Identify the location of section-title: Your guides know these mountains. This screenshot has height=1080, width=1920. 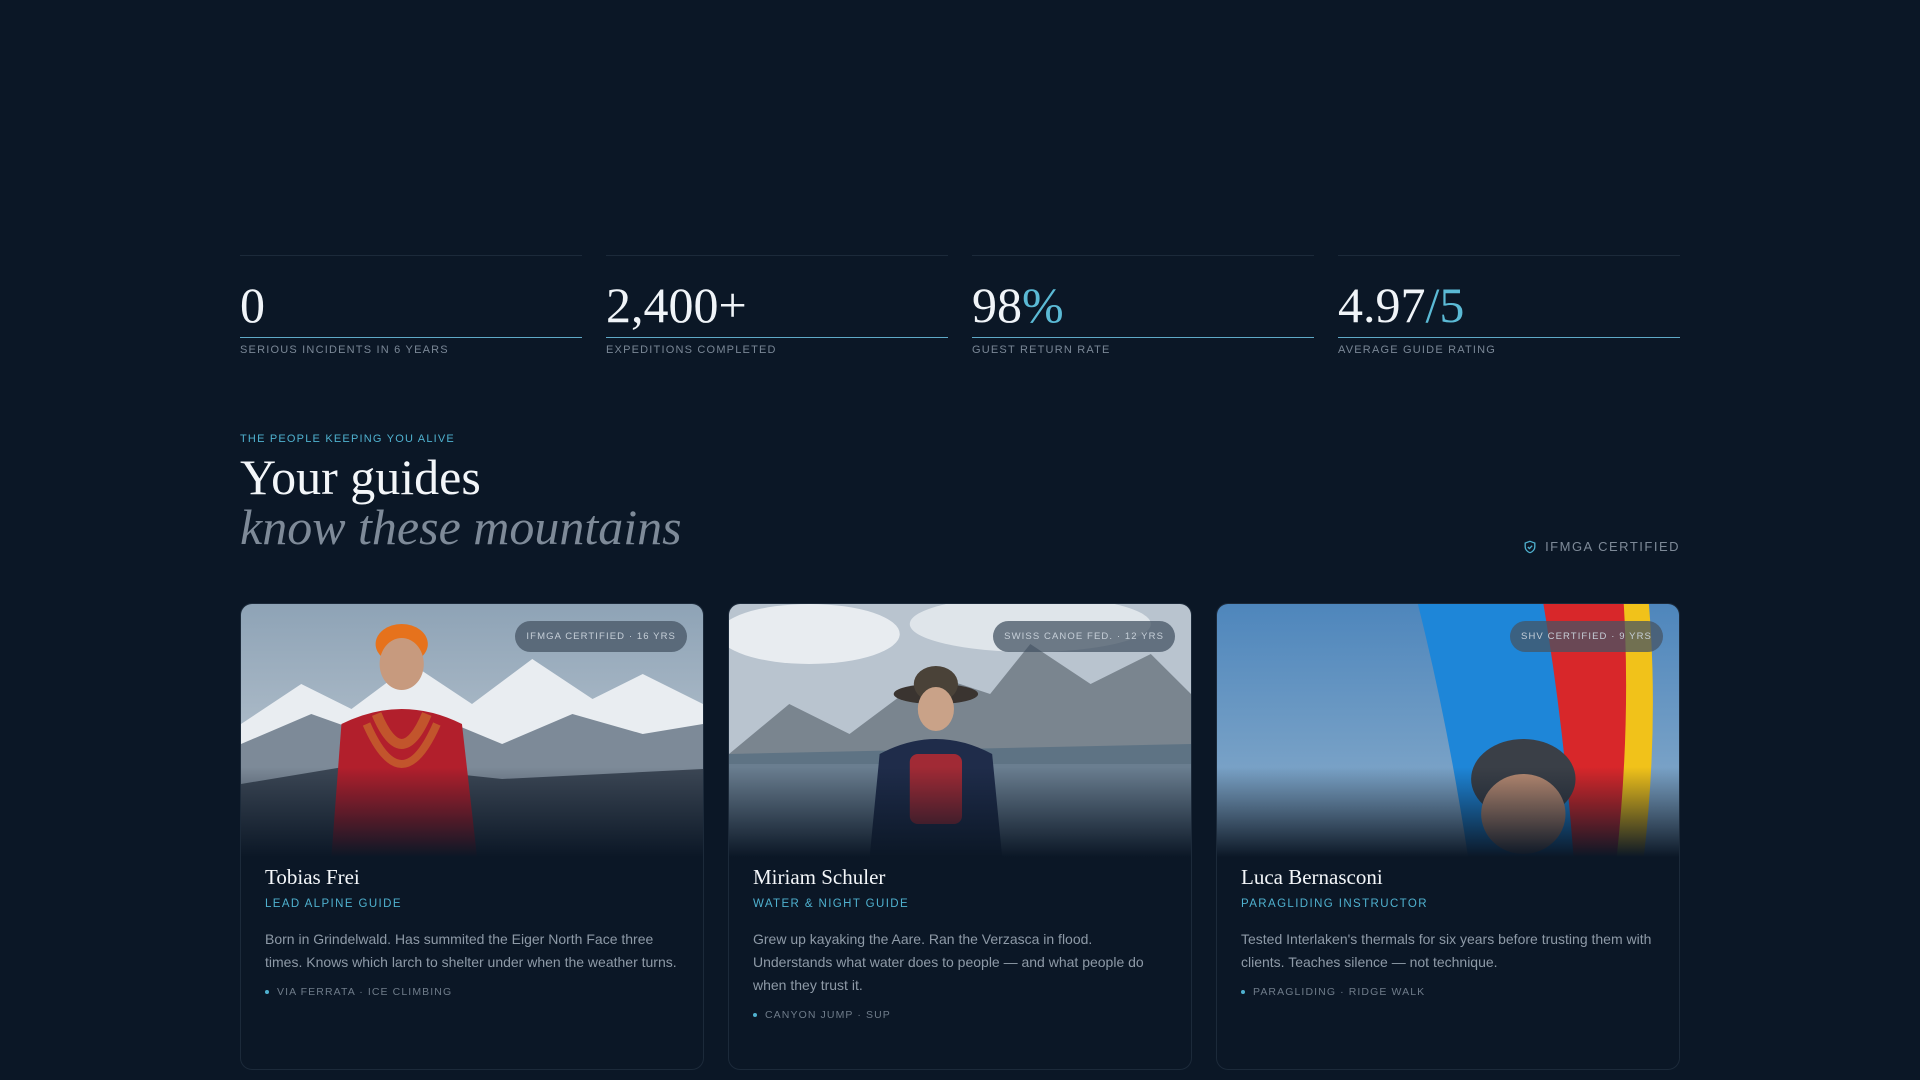
(461, 502).